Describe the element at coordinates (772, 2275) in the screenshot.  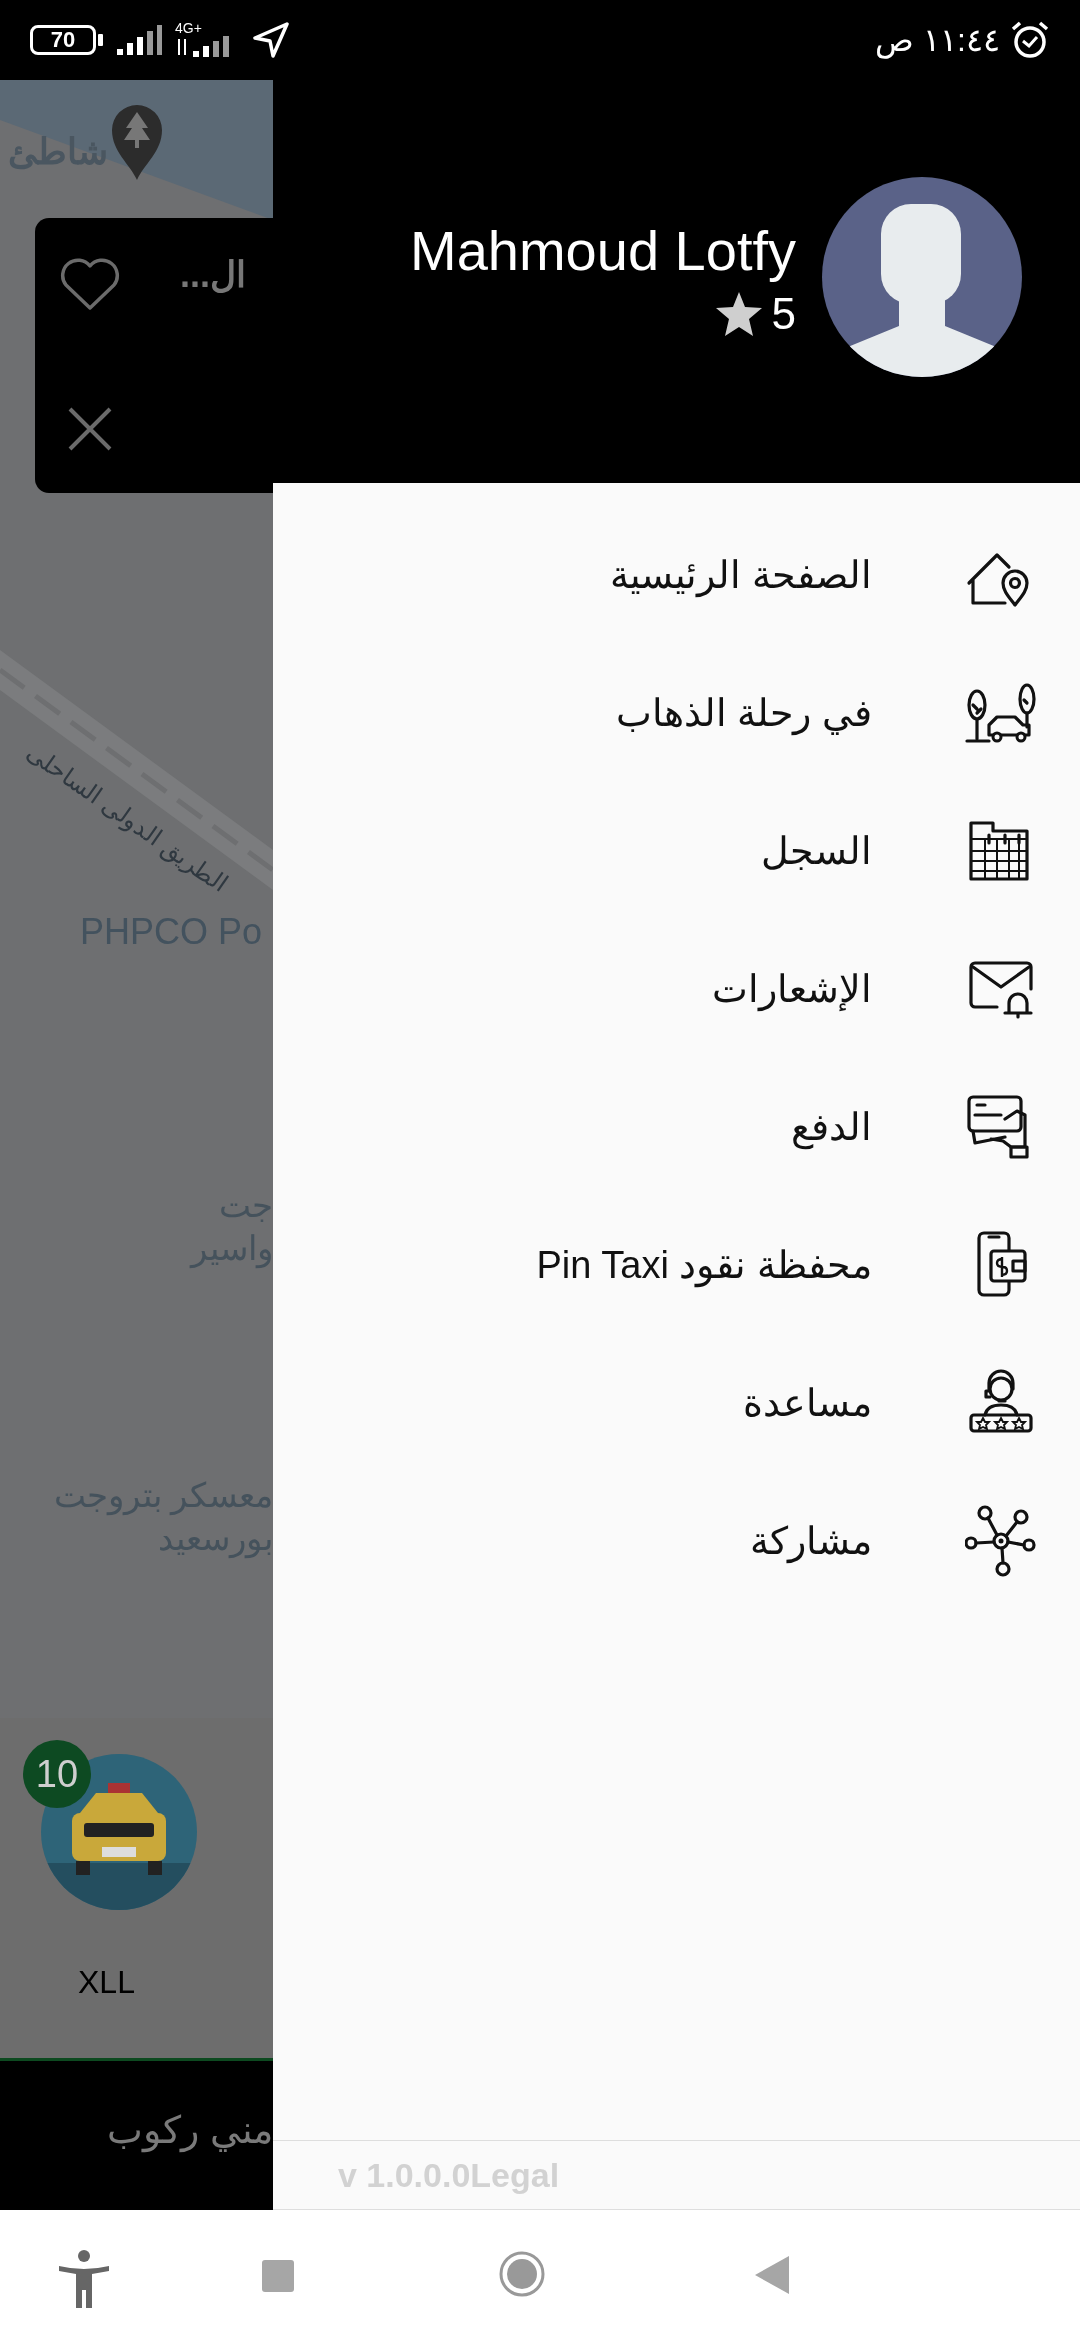
I see `back-icon` at that location.